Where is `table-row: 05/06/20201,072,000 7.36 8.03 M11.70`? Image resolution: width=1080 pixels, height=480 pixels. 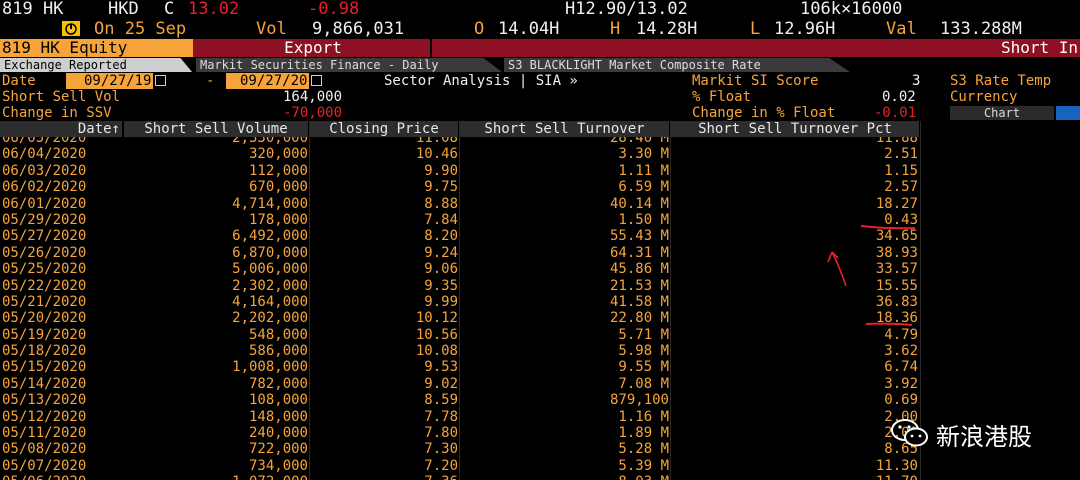 table-row: 05/06/20201,072,000 7.36 8.03 M11.70 is located at coordinates (540, 477).